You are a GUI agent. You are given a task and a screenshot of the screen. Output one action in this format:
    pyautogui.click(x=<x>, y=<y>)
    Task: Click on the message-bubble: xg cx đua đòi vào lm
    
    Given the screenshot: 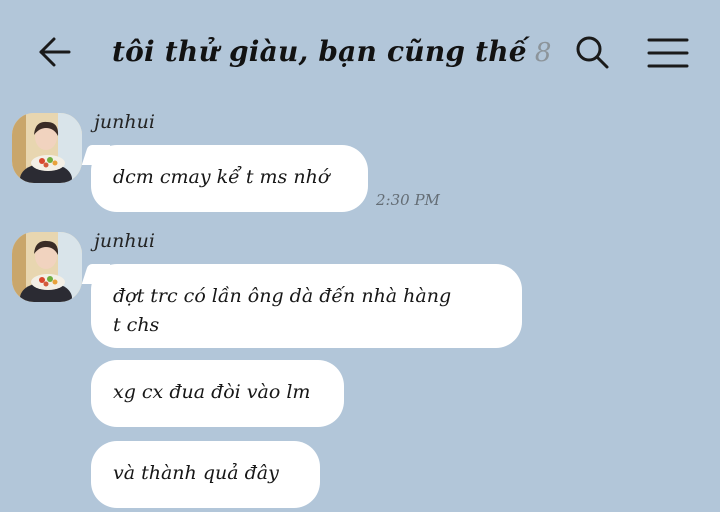 What is the action you would take?
    pyautogui.click(x=217, y=393)
    